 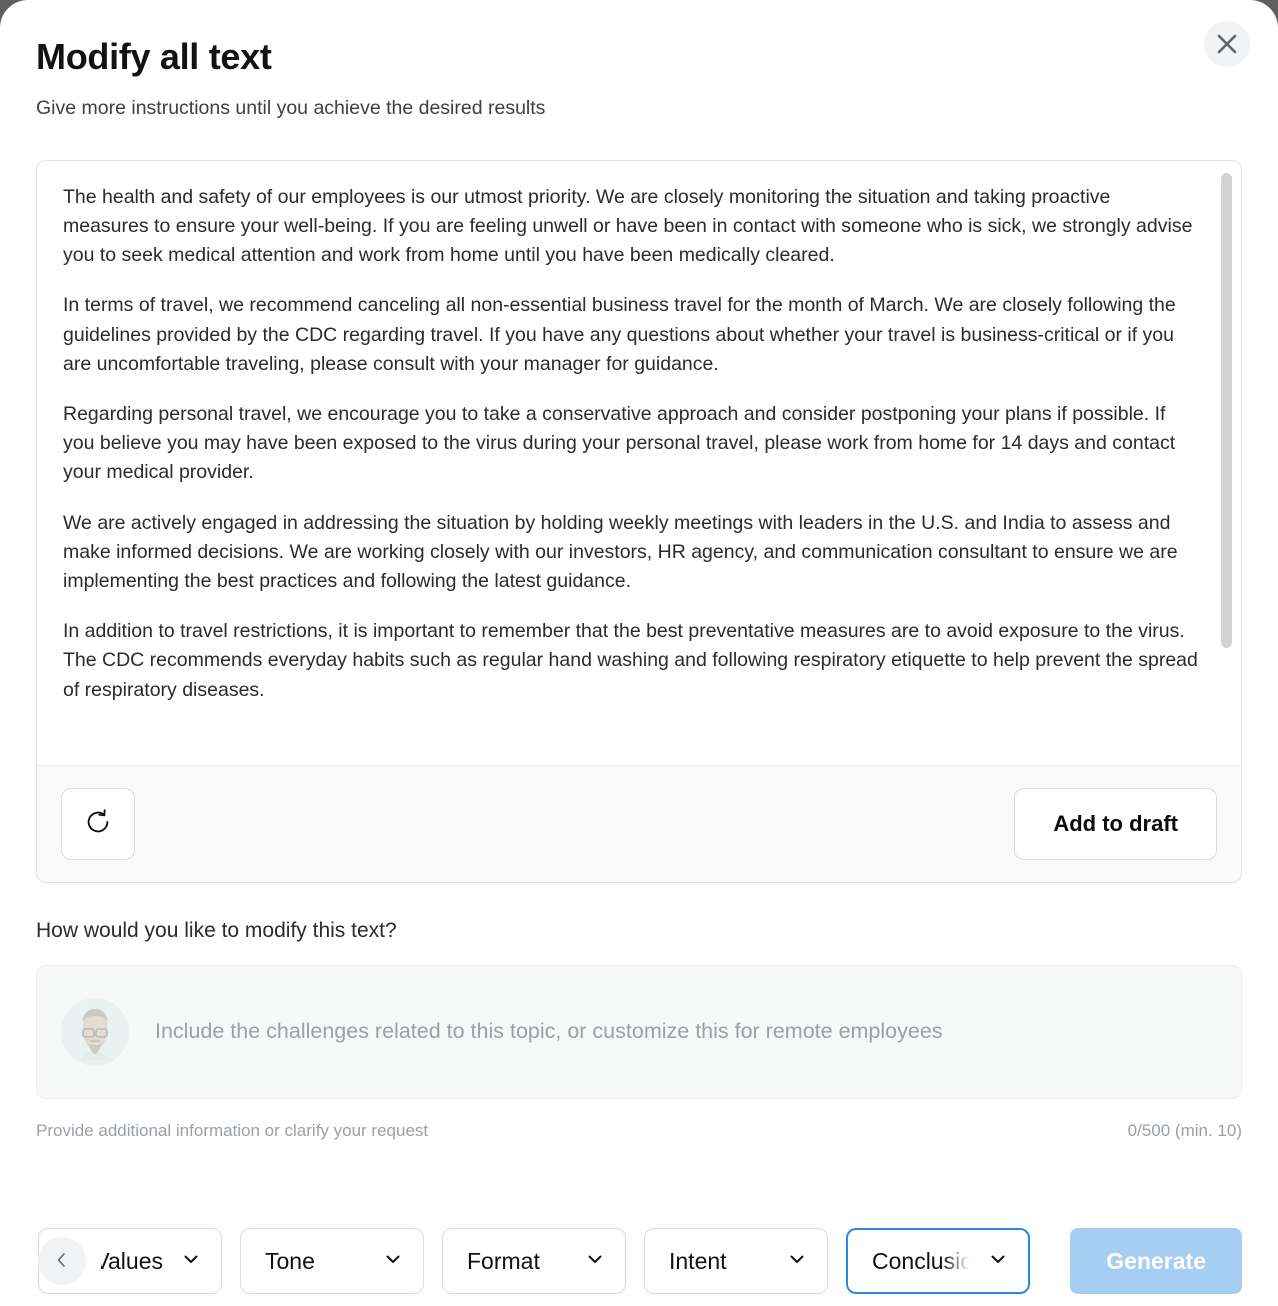 What do you see at coordinates (332, 1261) in the screenshot?
I see `chip-tone: Tone` at bounding box center [332, 1261].